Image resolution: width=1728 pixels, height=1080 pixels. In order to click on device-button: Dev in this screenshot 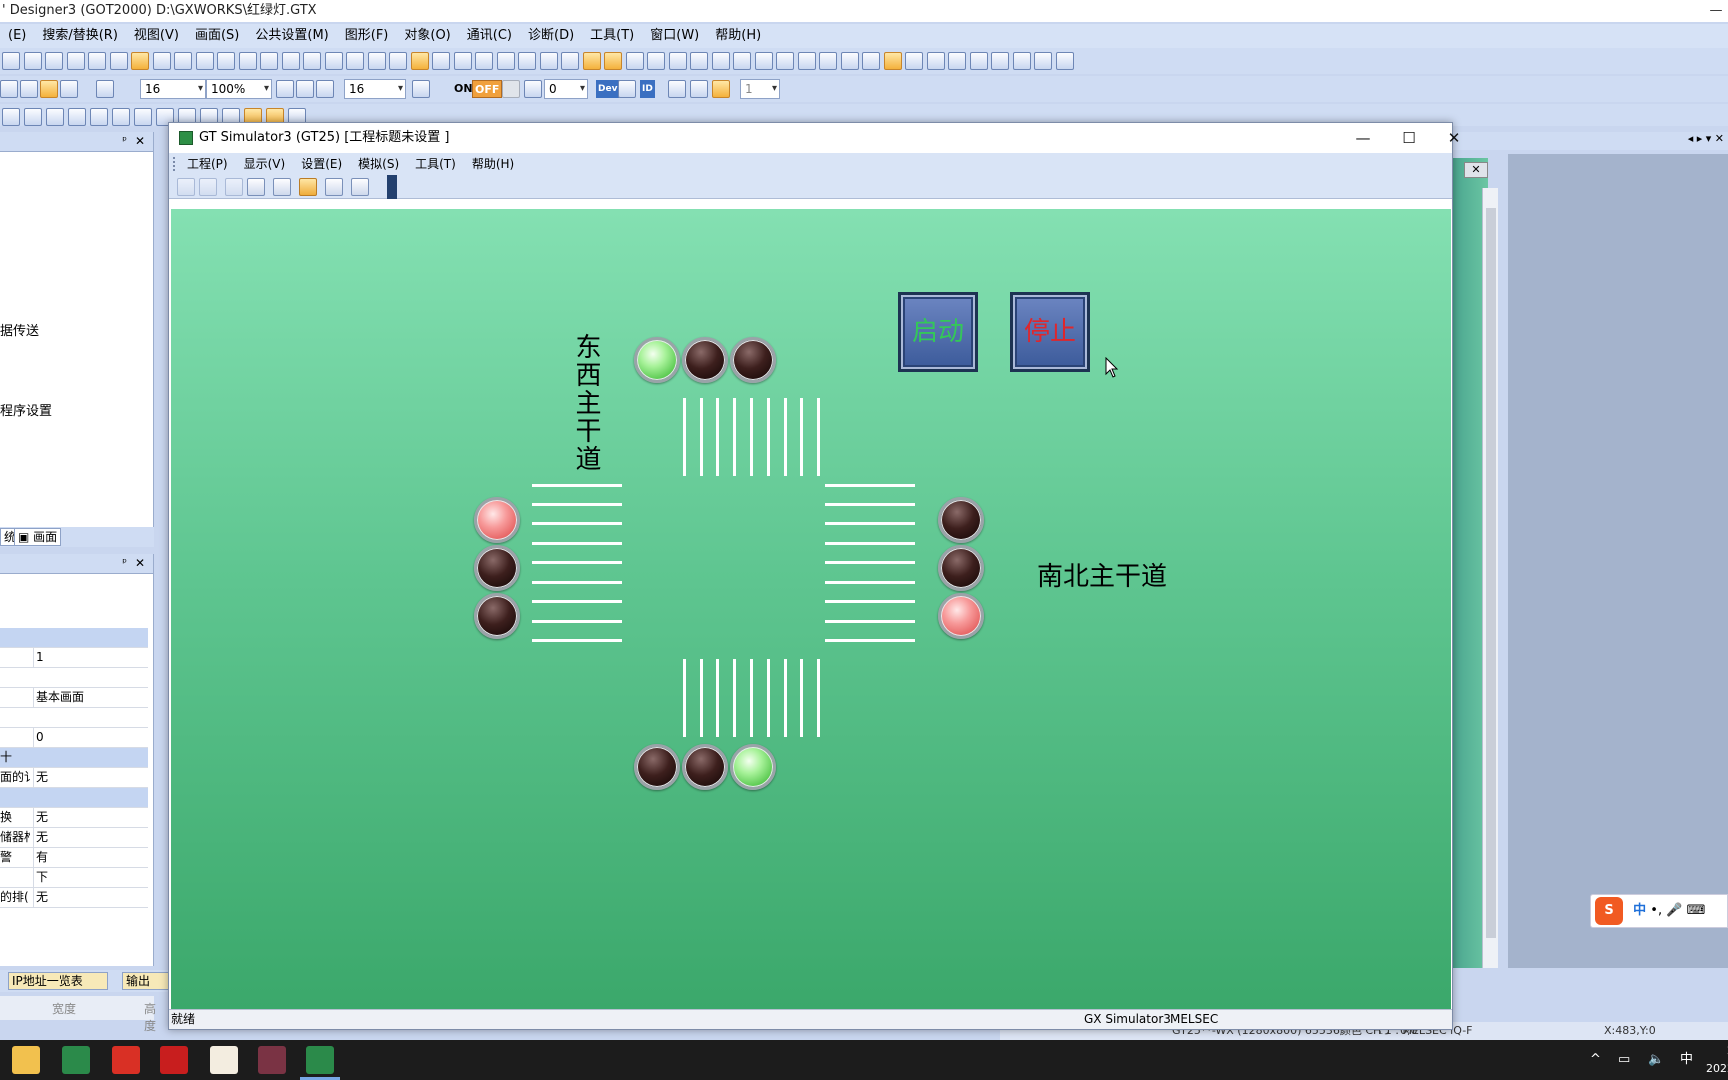, I will do `click(608, 89)`.